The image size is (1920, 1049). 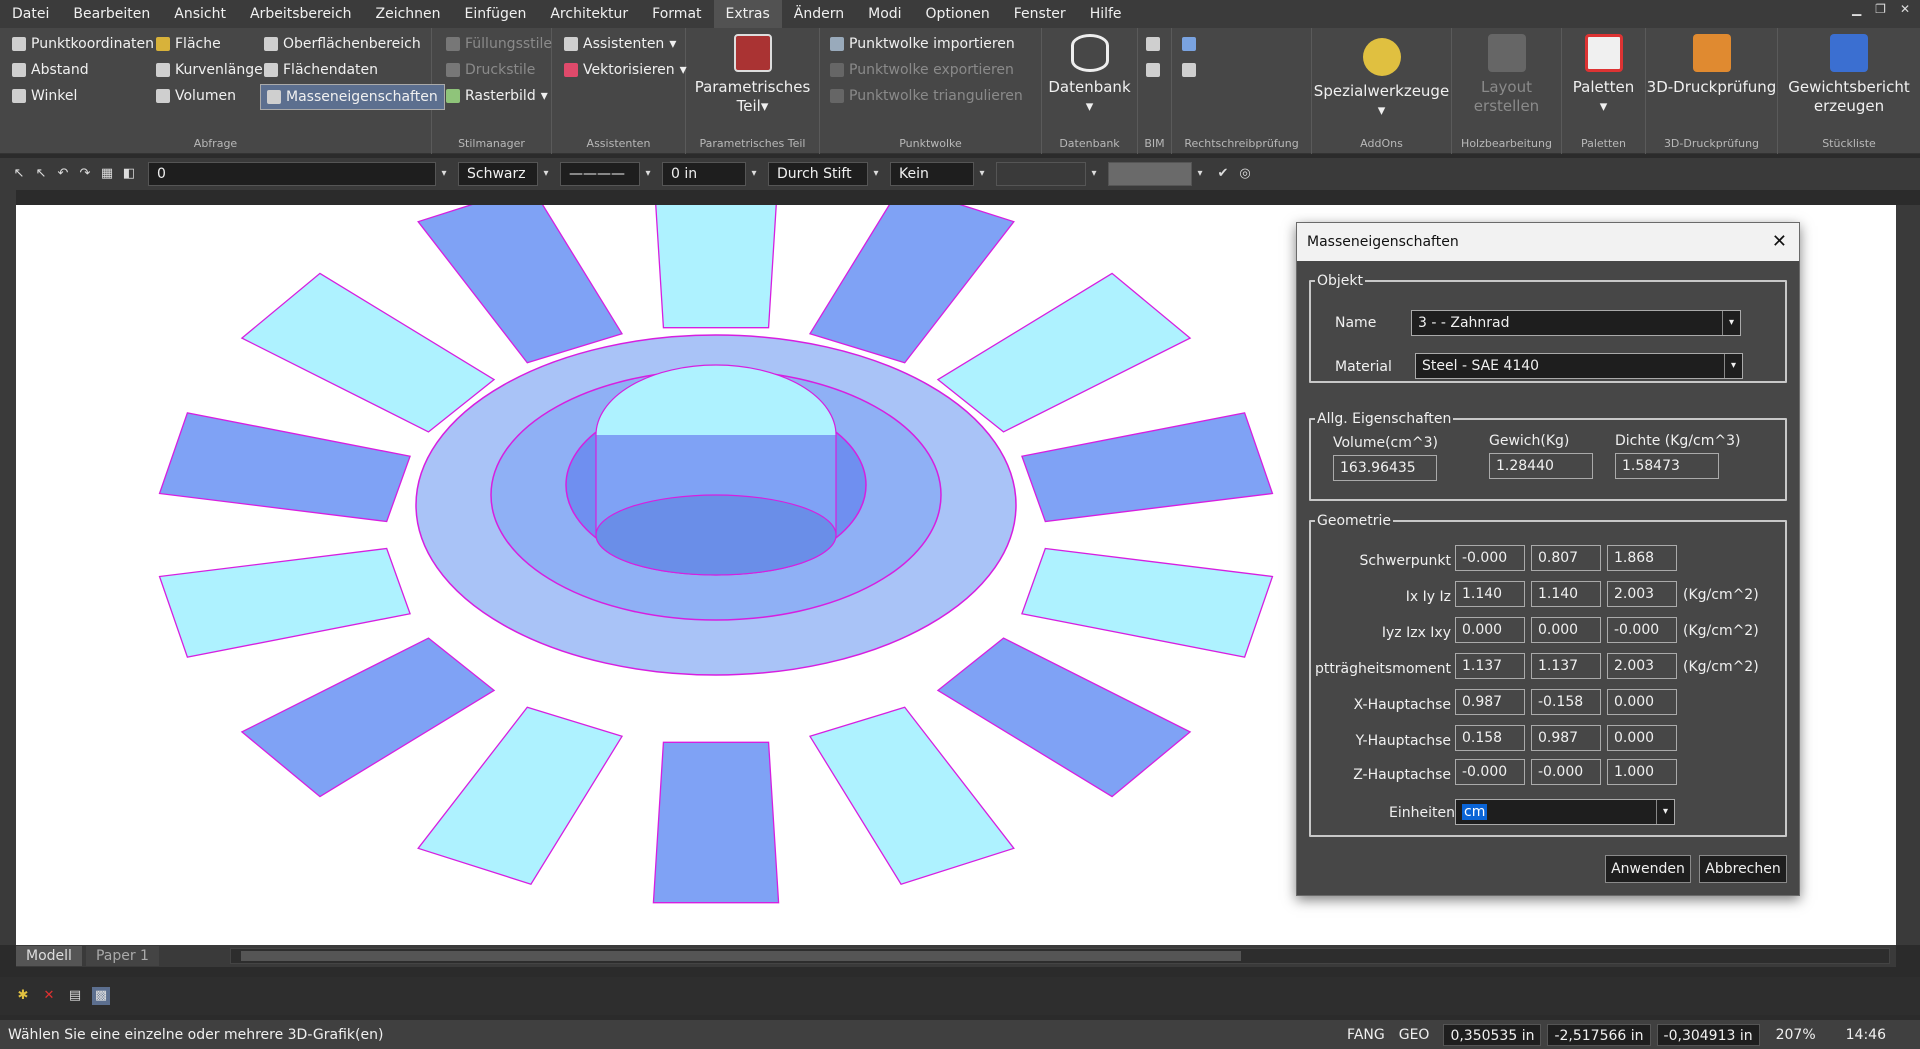 I want to click on spezialwerkzeuge-button: Spezialwerkzeuge ▾, so click(x=1381, y=79).